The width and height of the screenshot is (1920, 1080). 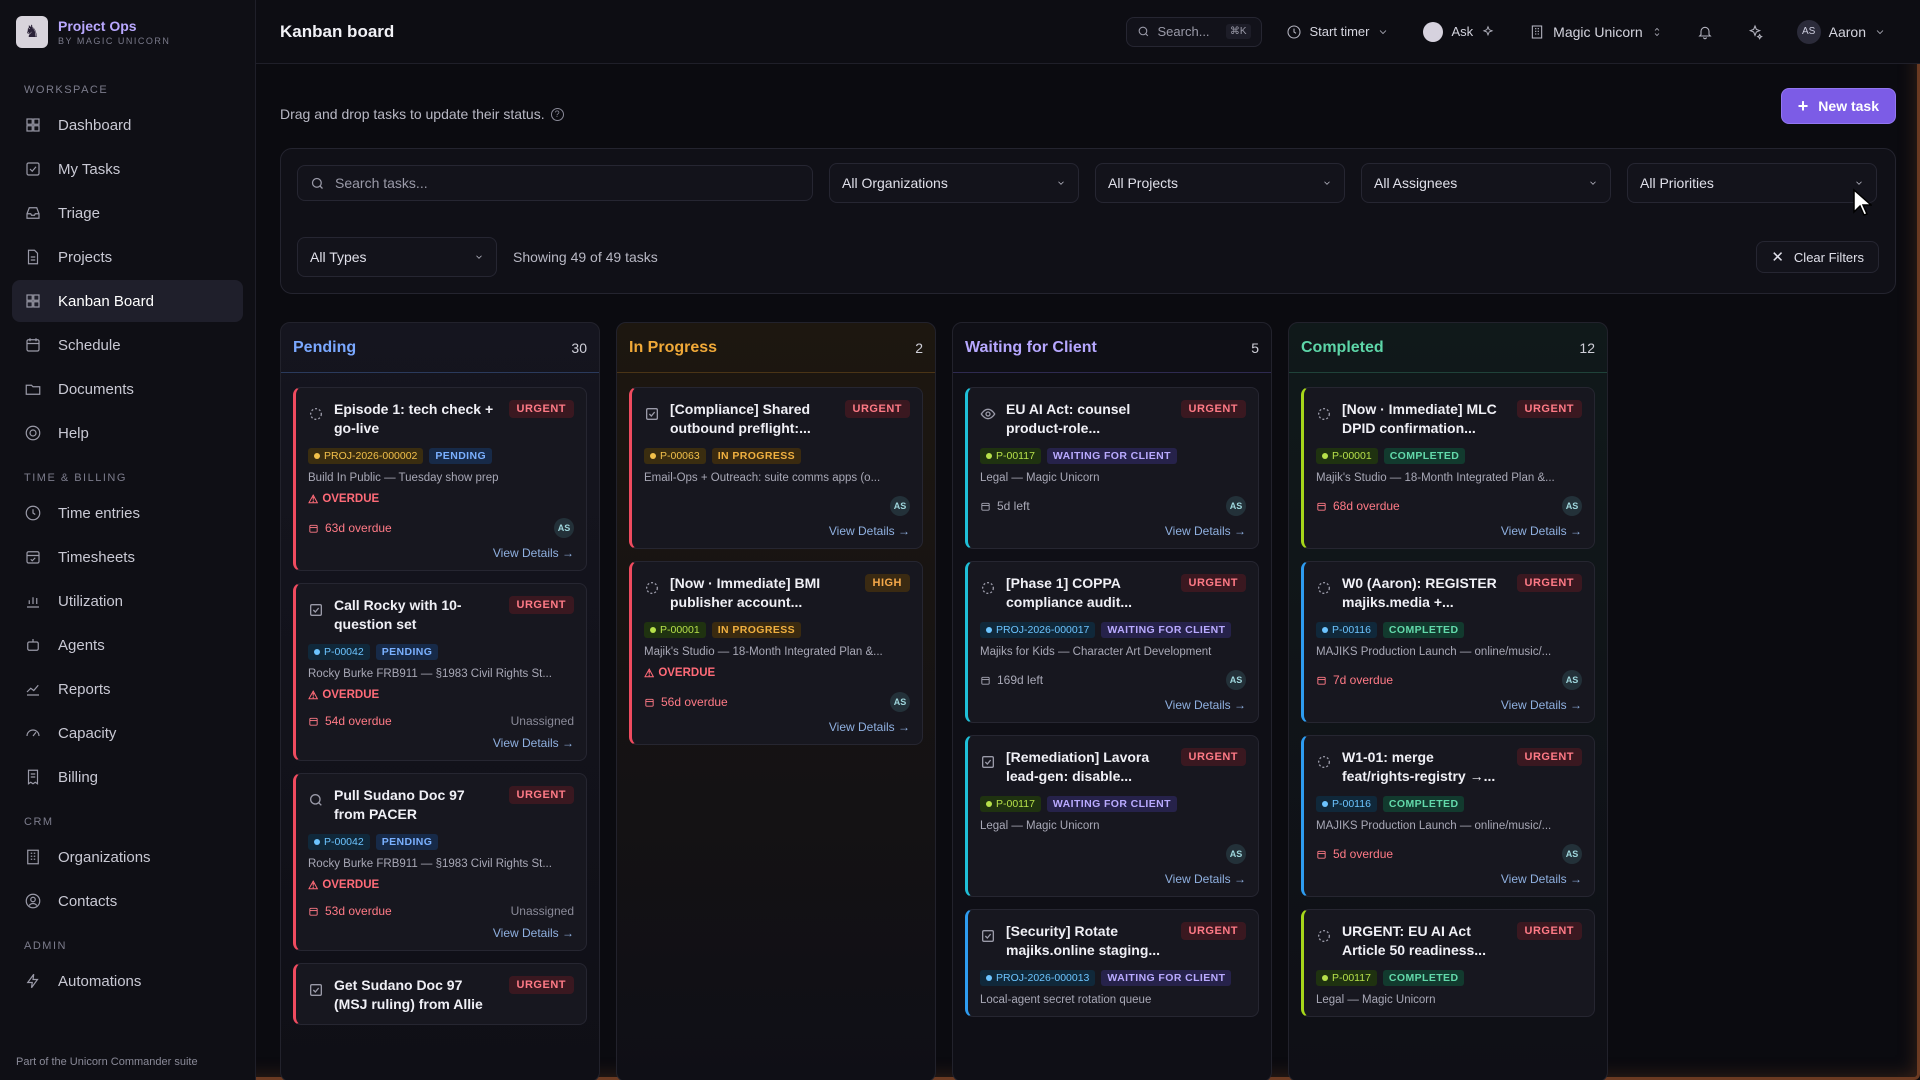 What do you see at coordinates (366, 456) in the screenshot?
I see `project-tag: PROJ-2026-000002` at bounding box center [366, 456].